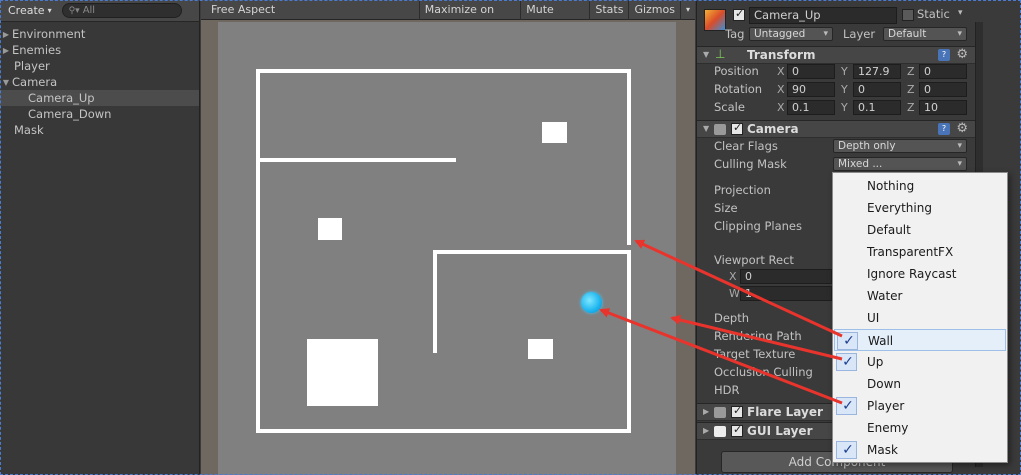  I want to click on axis-x-label: X, so click(781, 71).